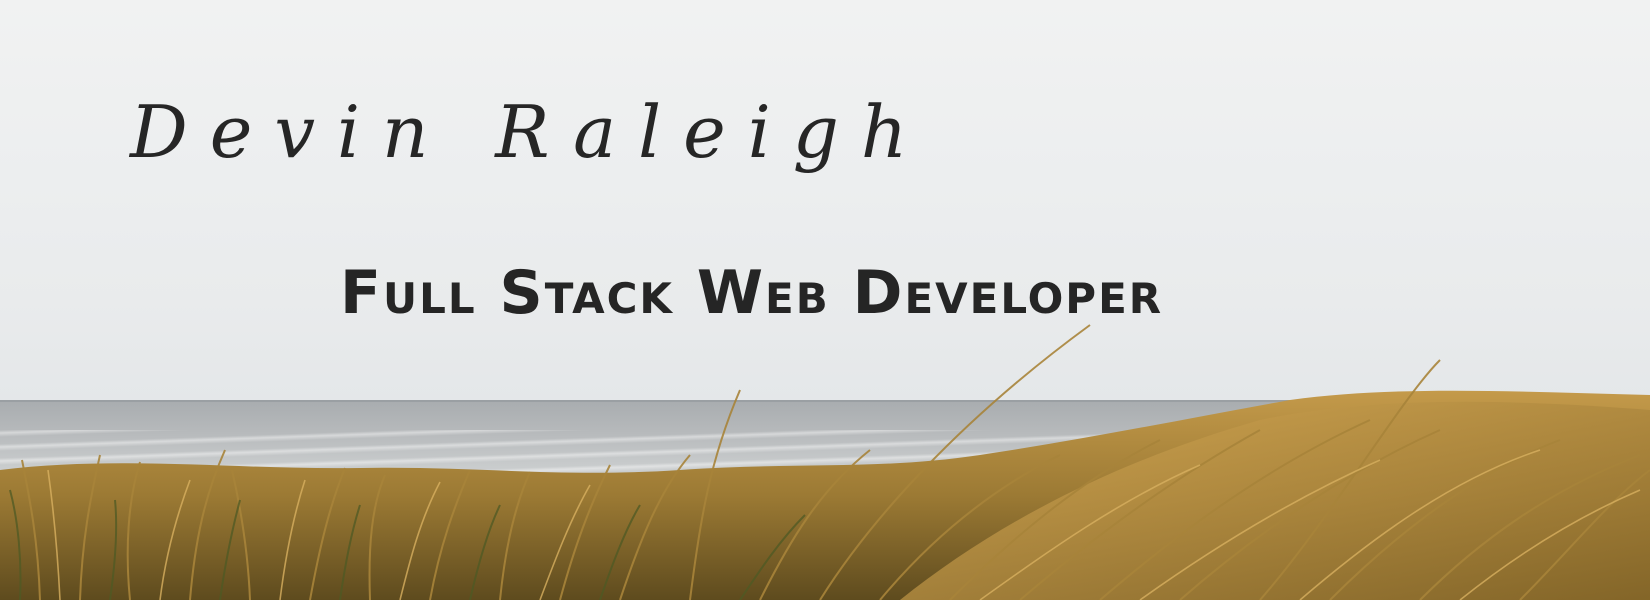 The width and height of the screenshot is (1650, 600). Describe the element at coordinates (752, 293) in the screenshot. I see `job-title-tagline: Full Stack Web Developer` at that location.